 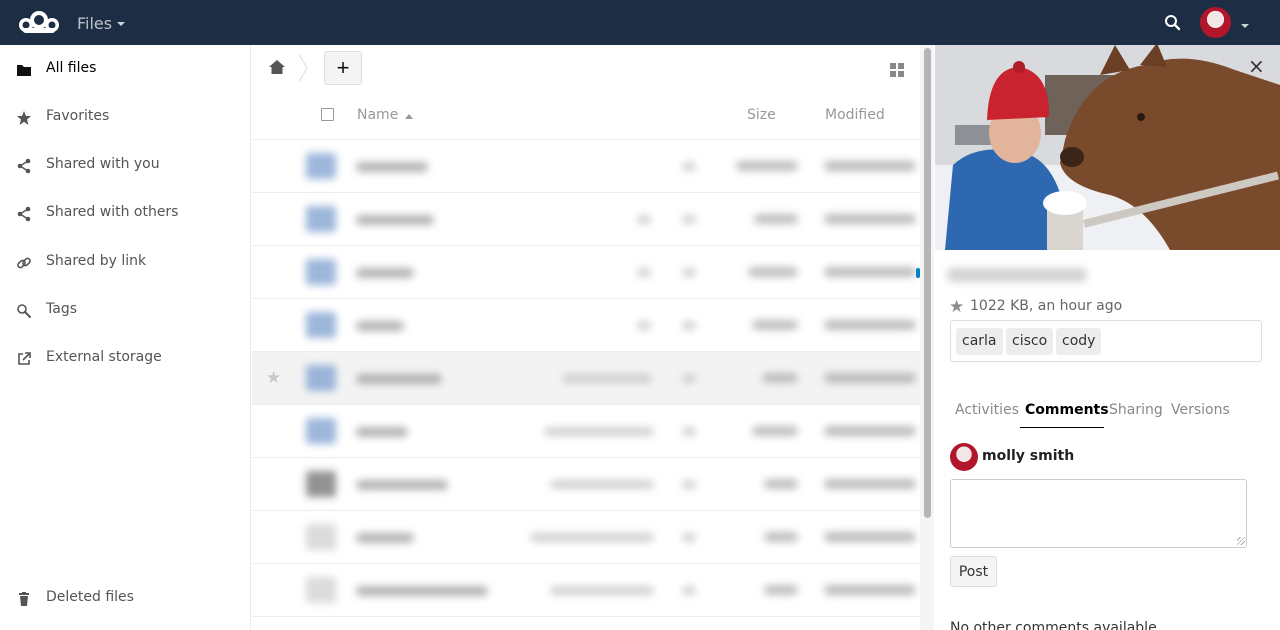 What do you see at coordinates (96, 261) in the screenshot?
I see `sidebar-item-label: Shared by link` at bounding box center [96, 261].